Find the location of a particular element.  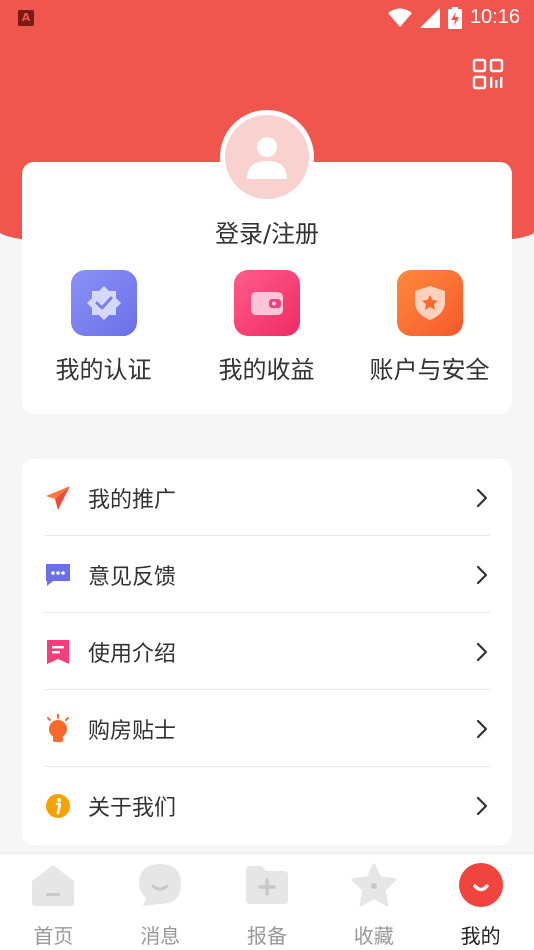

nav-label: 我的 is located at coordinates (480, 936).